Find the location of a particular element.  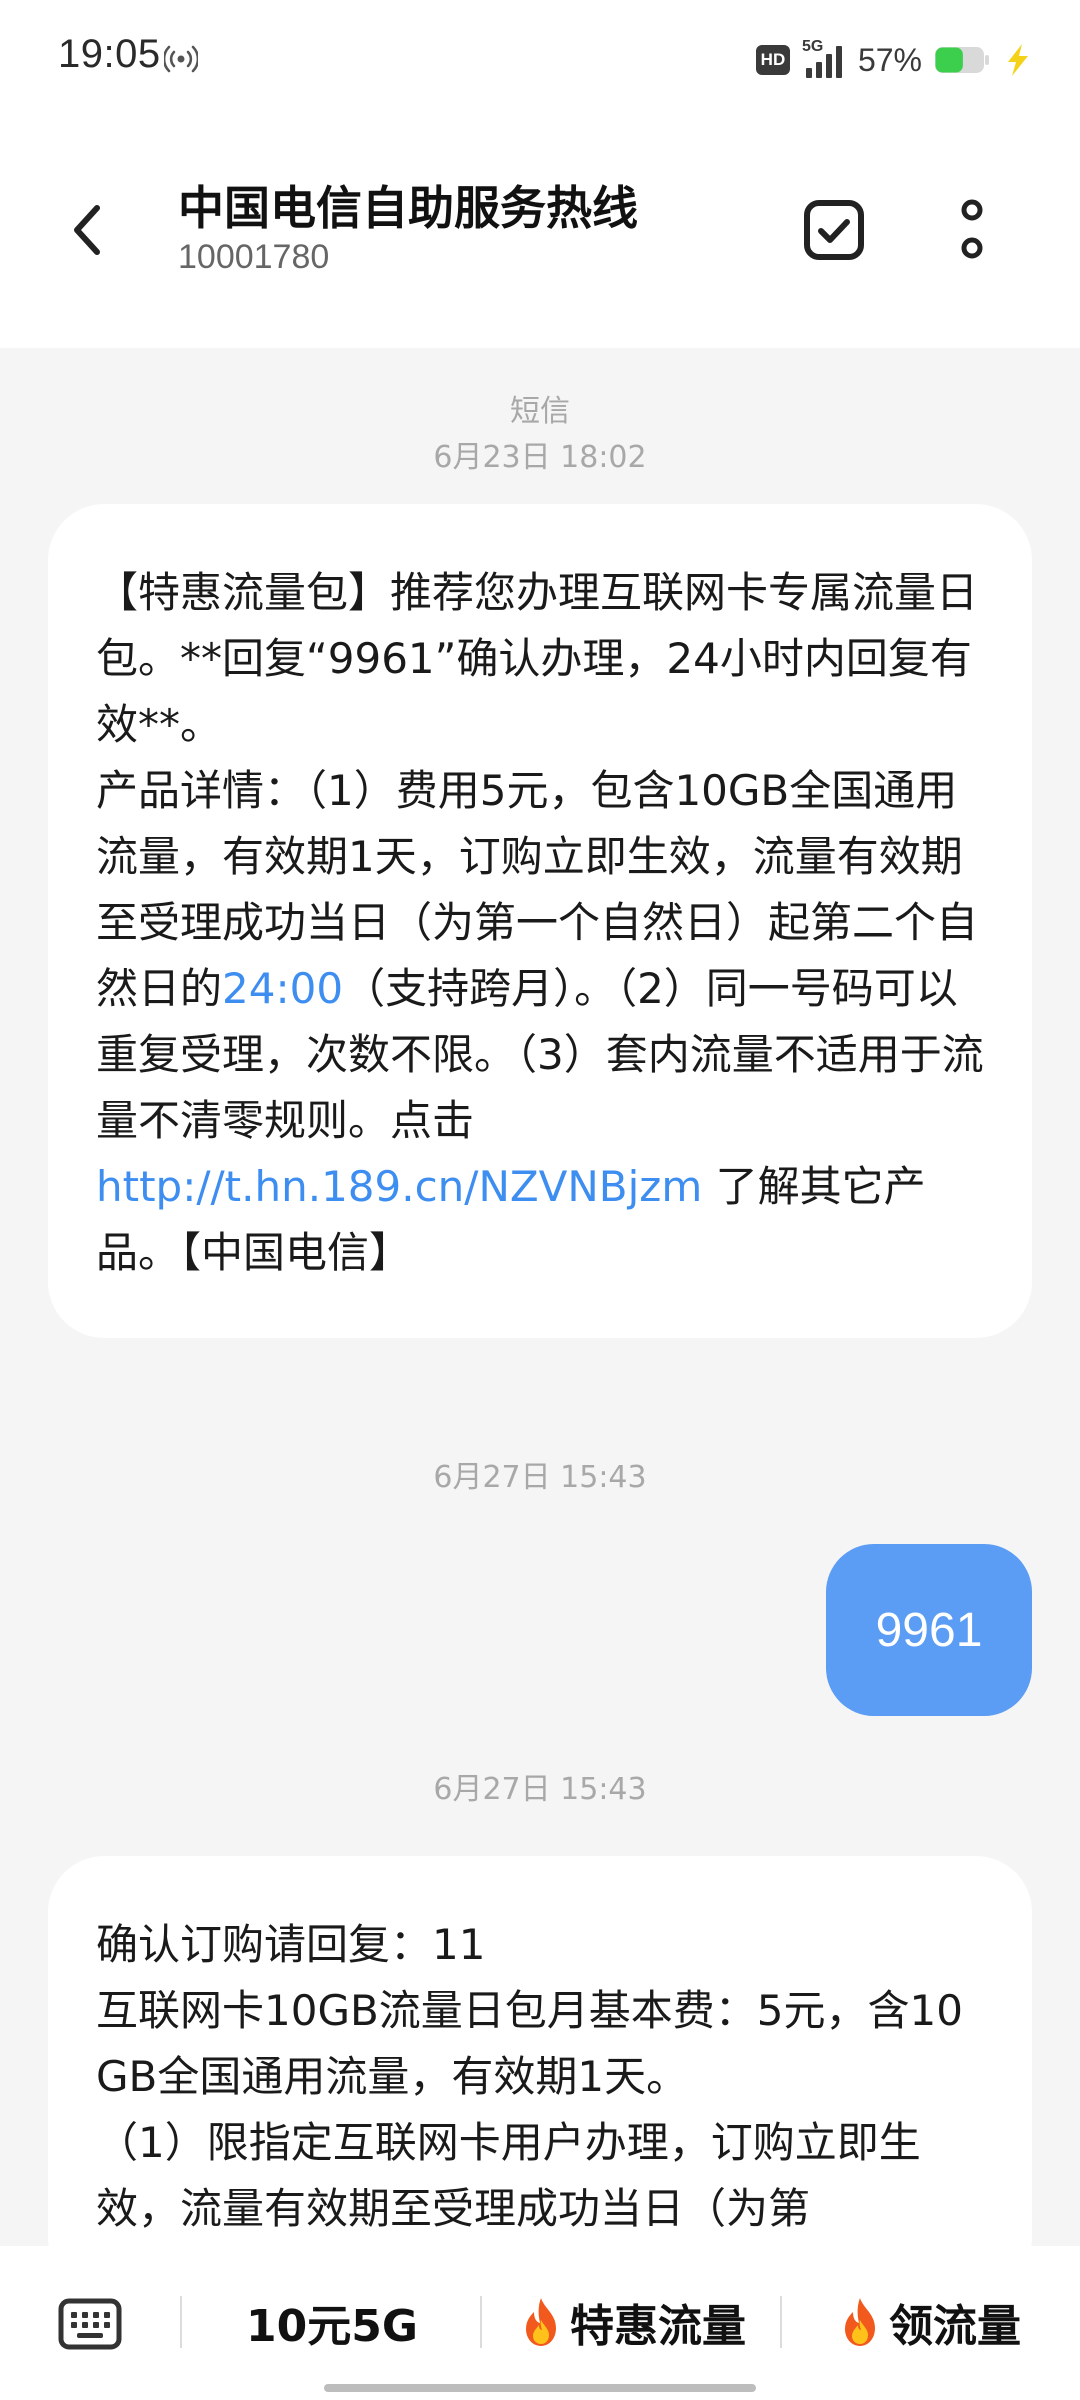

checkbox-icon is located at coordinates (834, 230).